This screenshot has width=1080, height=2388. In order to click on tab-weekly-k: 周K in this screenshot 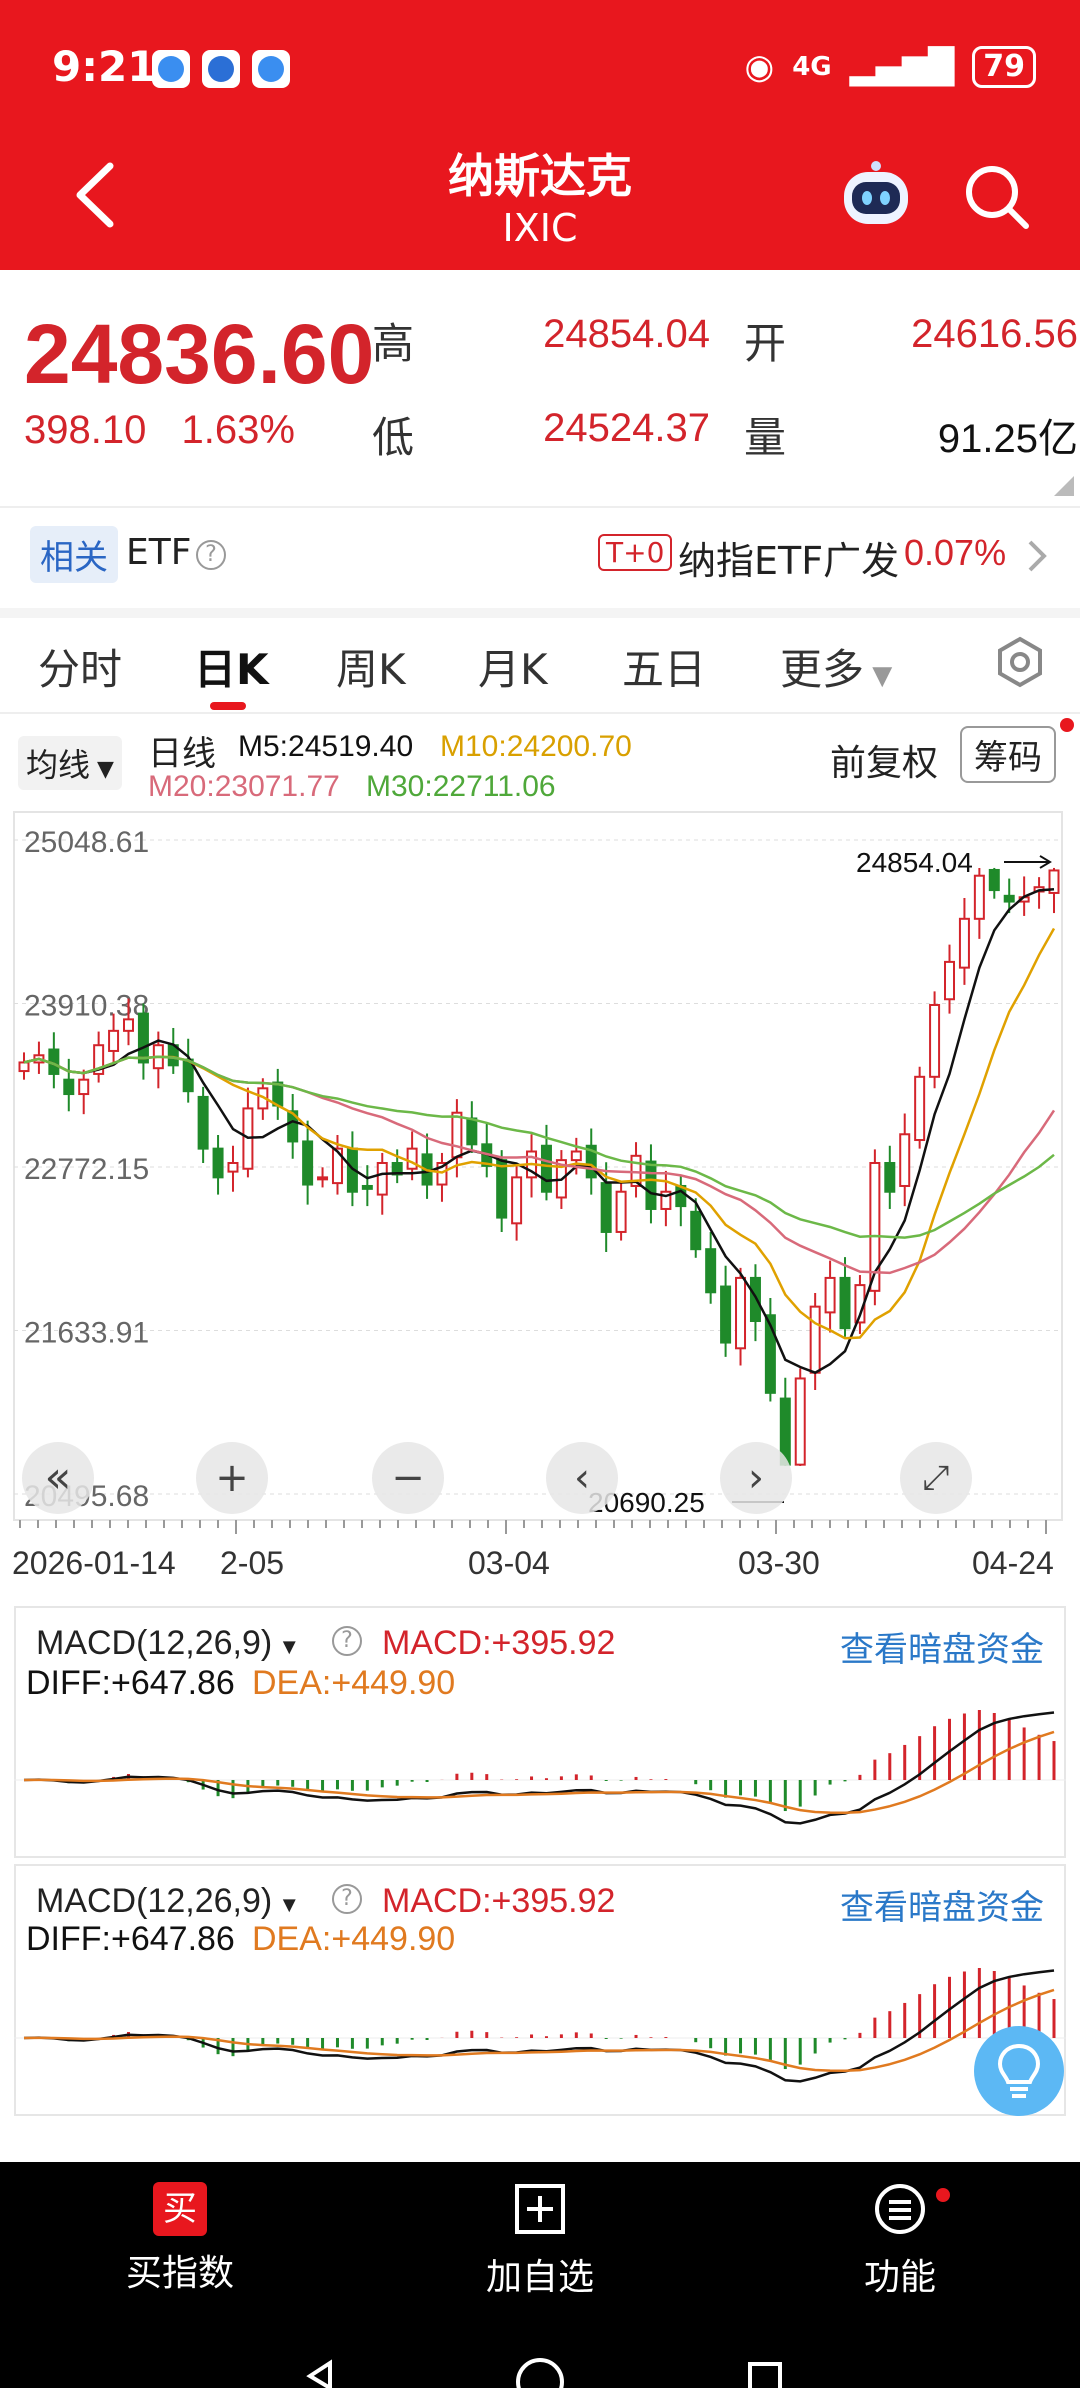, I will do `click(371, 666)`.